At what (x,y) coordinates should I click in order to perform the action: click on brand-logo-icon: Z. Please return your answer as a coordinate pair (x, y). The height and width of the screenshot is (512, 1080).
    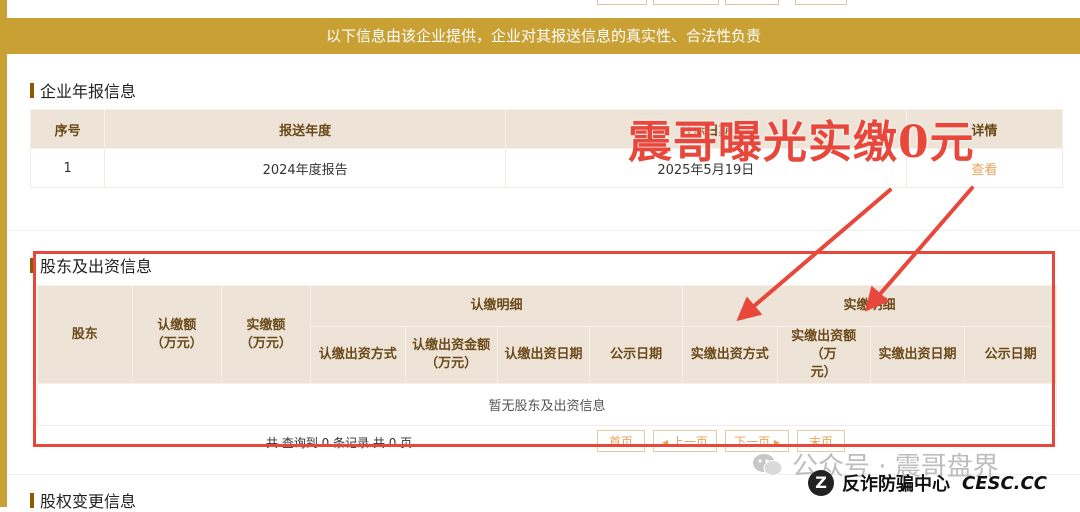
    Looking at the image, I should click on (821, 483).